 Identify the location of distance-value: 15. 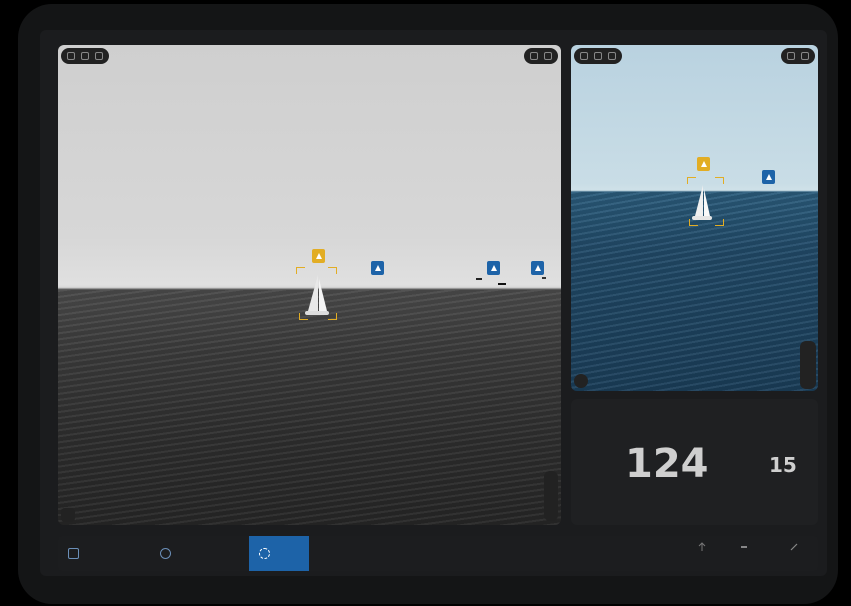
(783, 465).